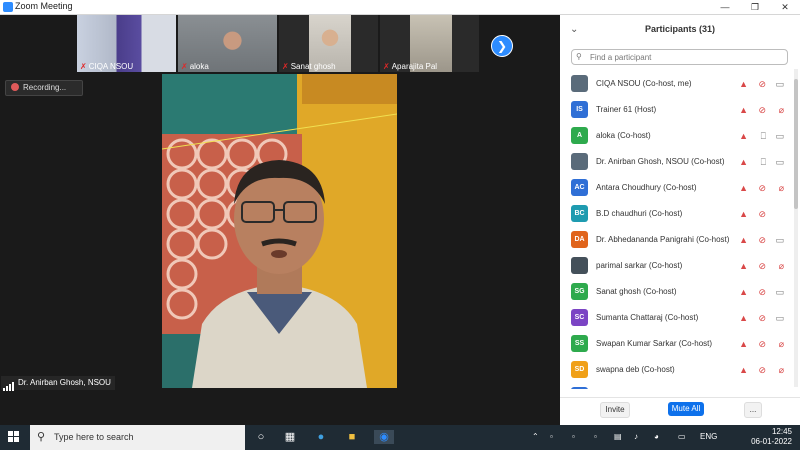 The height and width of the screenshot is (450, 800). I want to click on battery-icon: ▭, so click(682, 436).